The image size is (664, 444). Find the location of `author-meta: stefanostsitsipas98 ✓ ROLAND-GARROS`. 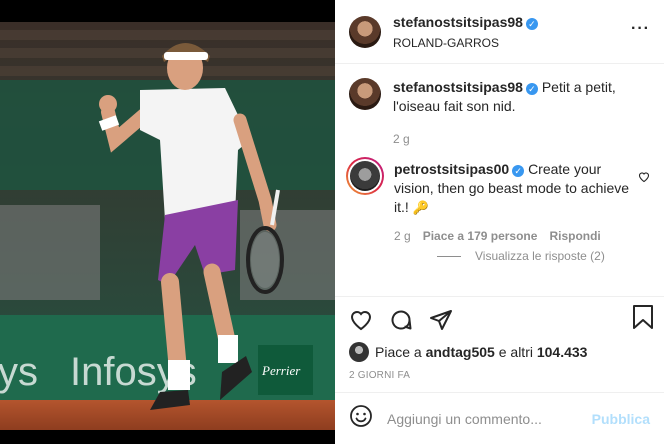

author-meta: stefanostsitsipas98 ✓ ROLAND-GARROS is located at coordinates (465, 32).